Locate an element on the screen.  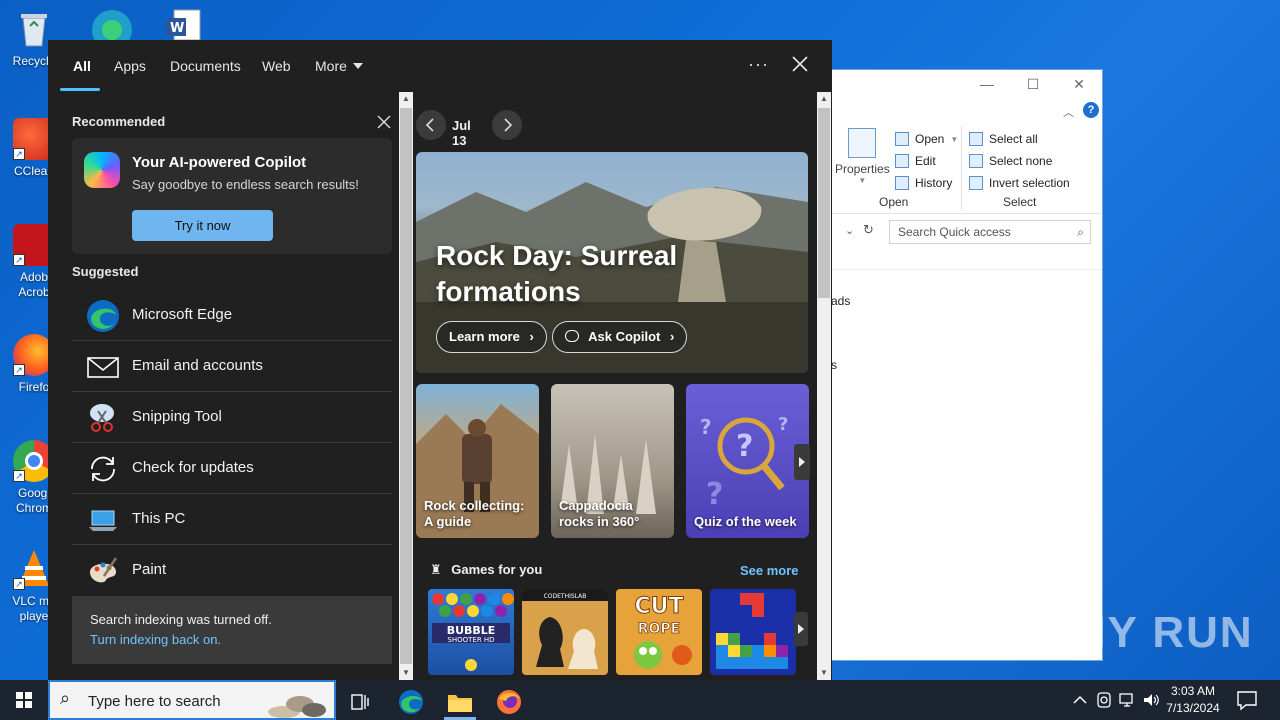
learn-more-button: Learn more › is located at coordinates (491, 337).